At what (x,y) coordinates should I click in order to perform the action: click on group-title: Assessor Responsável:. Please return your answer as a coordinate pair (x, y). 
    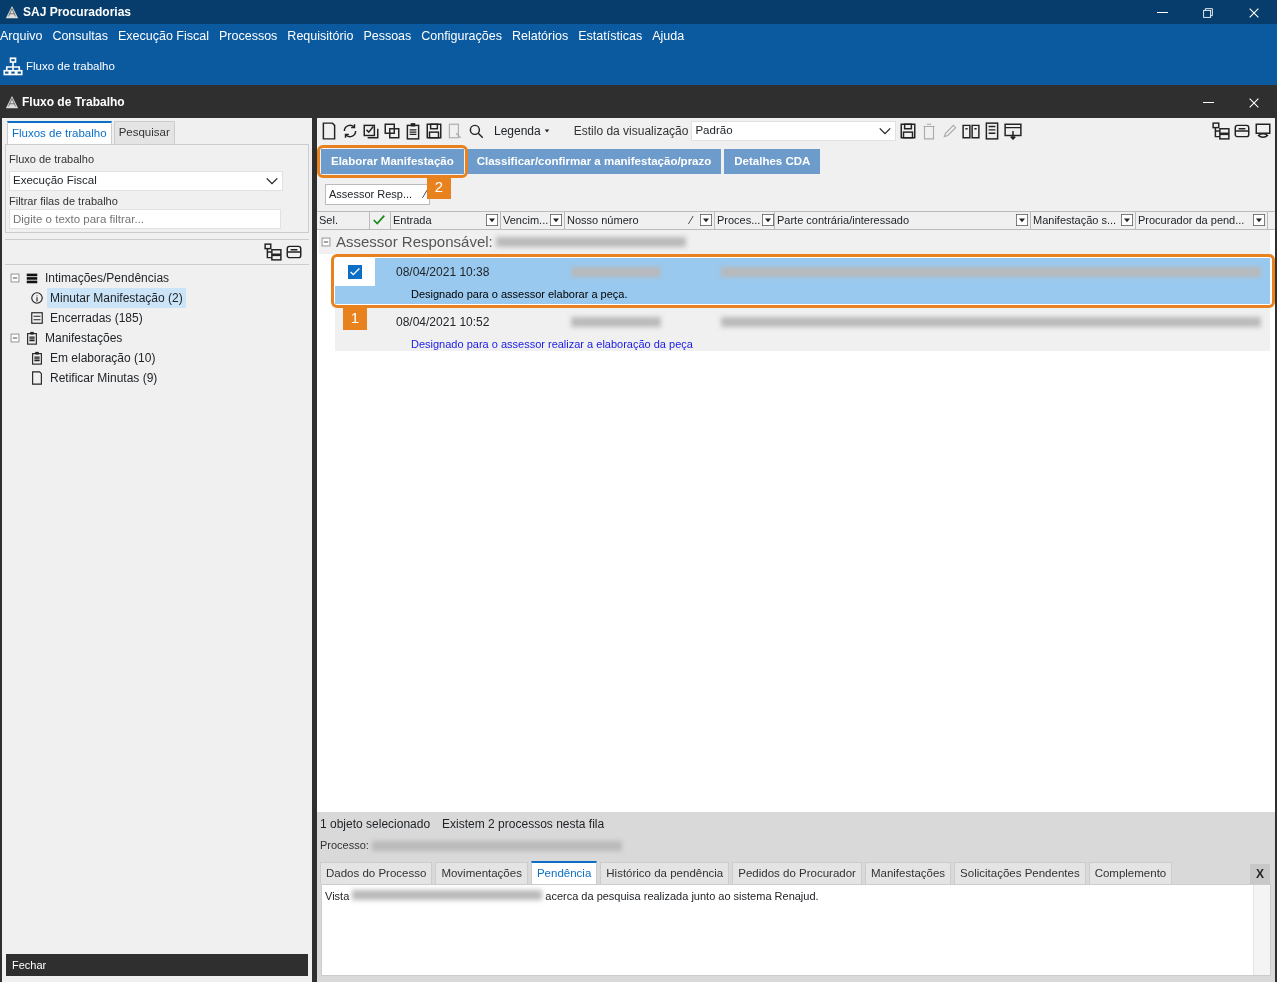
    Looking at the image, I should click on (414, 241).